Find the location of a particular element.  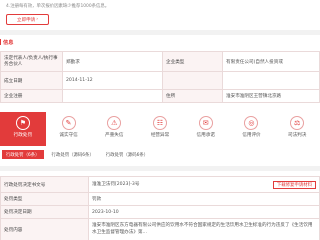

legal-rep-label: 法定代表人/负责人/执行事务合伙人 is located at coordinates (31, 61).